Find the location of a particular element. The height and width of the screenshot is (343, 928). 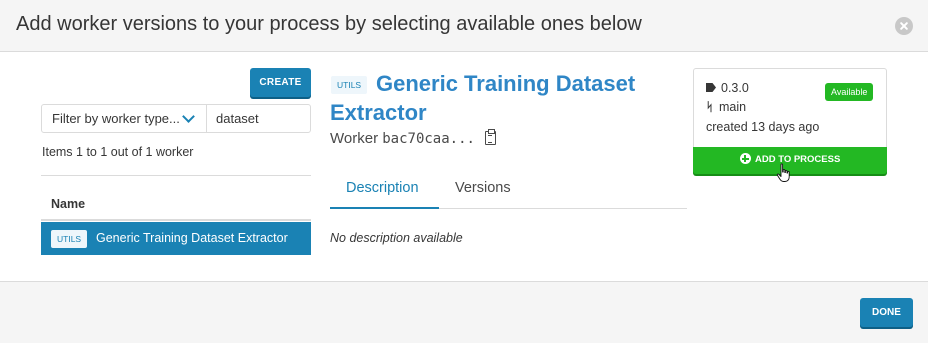

tab-versions: Versions is located at coordinates (483, 188).